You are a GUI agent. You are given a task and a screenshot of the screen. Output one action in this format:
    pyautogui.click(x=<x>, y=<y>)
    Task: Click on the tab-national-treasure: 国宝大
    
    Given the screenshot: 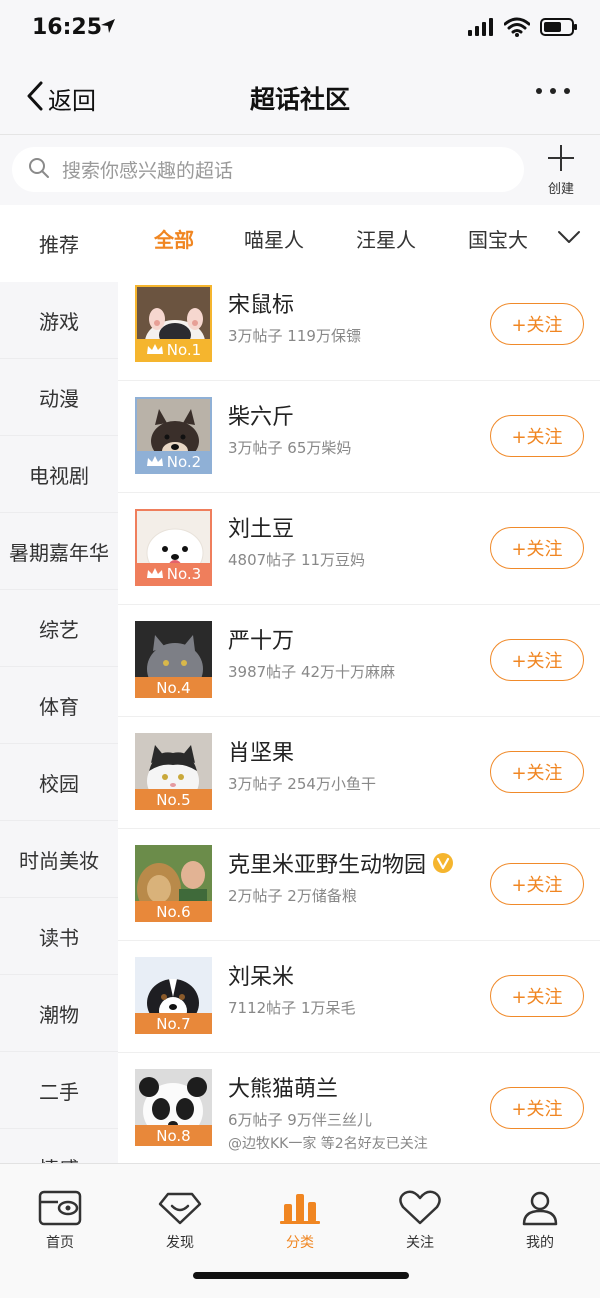 What is the action you would take?
    pyautogui.click(x=498, y=238)
    